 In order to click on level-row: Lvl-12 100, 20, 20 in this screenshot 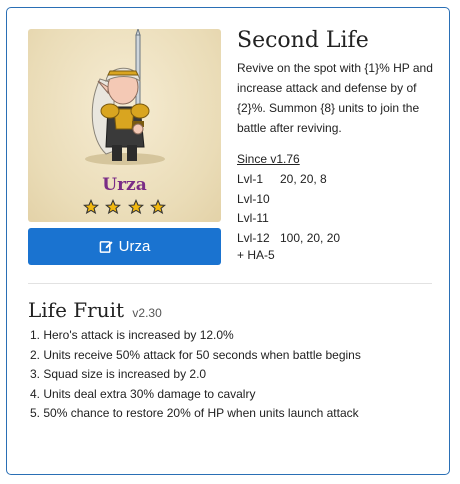, I will do `click(288, 239)`.